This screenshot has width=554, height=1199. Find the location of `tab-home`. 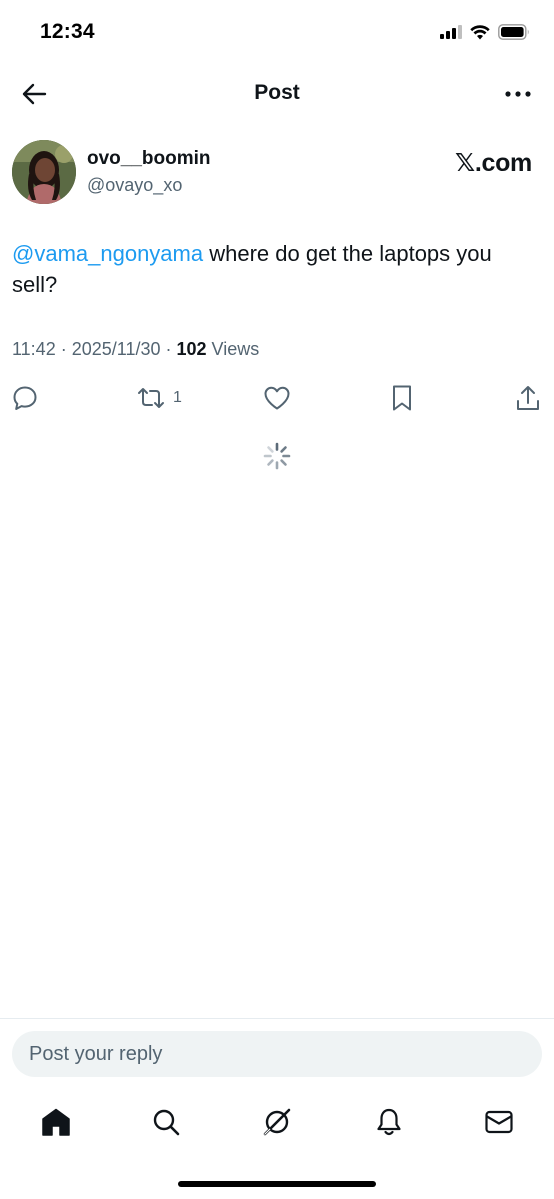

tab-home is located at coordinates (56, 1122).